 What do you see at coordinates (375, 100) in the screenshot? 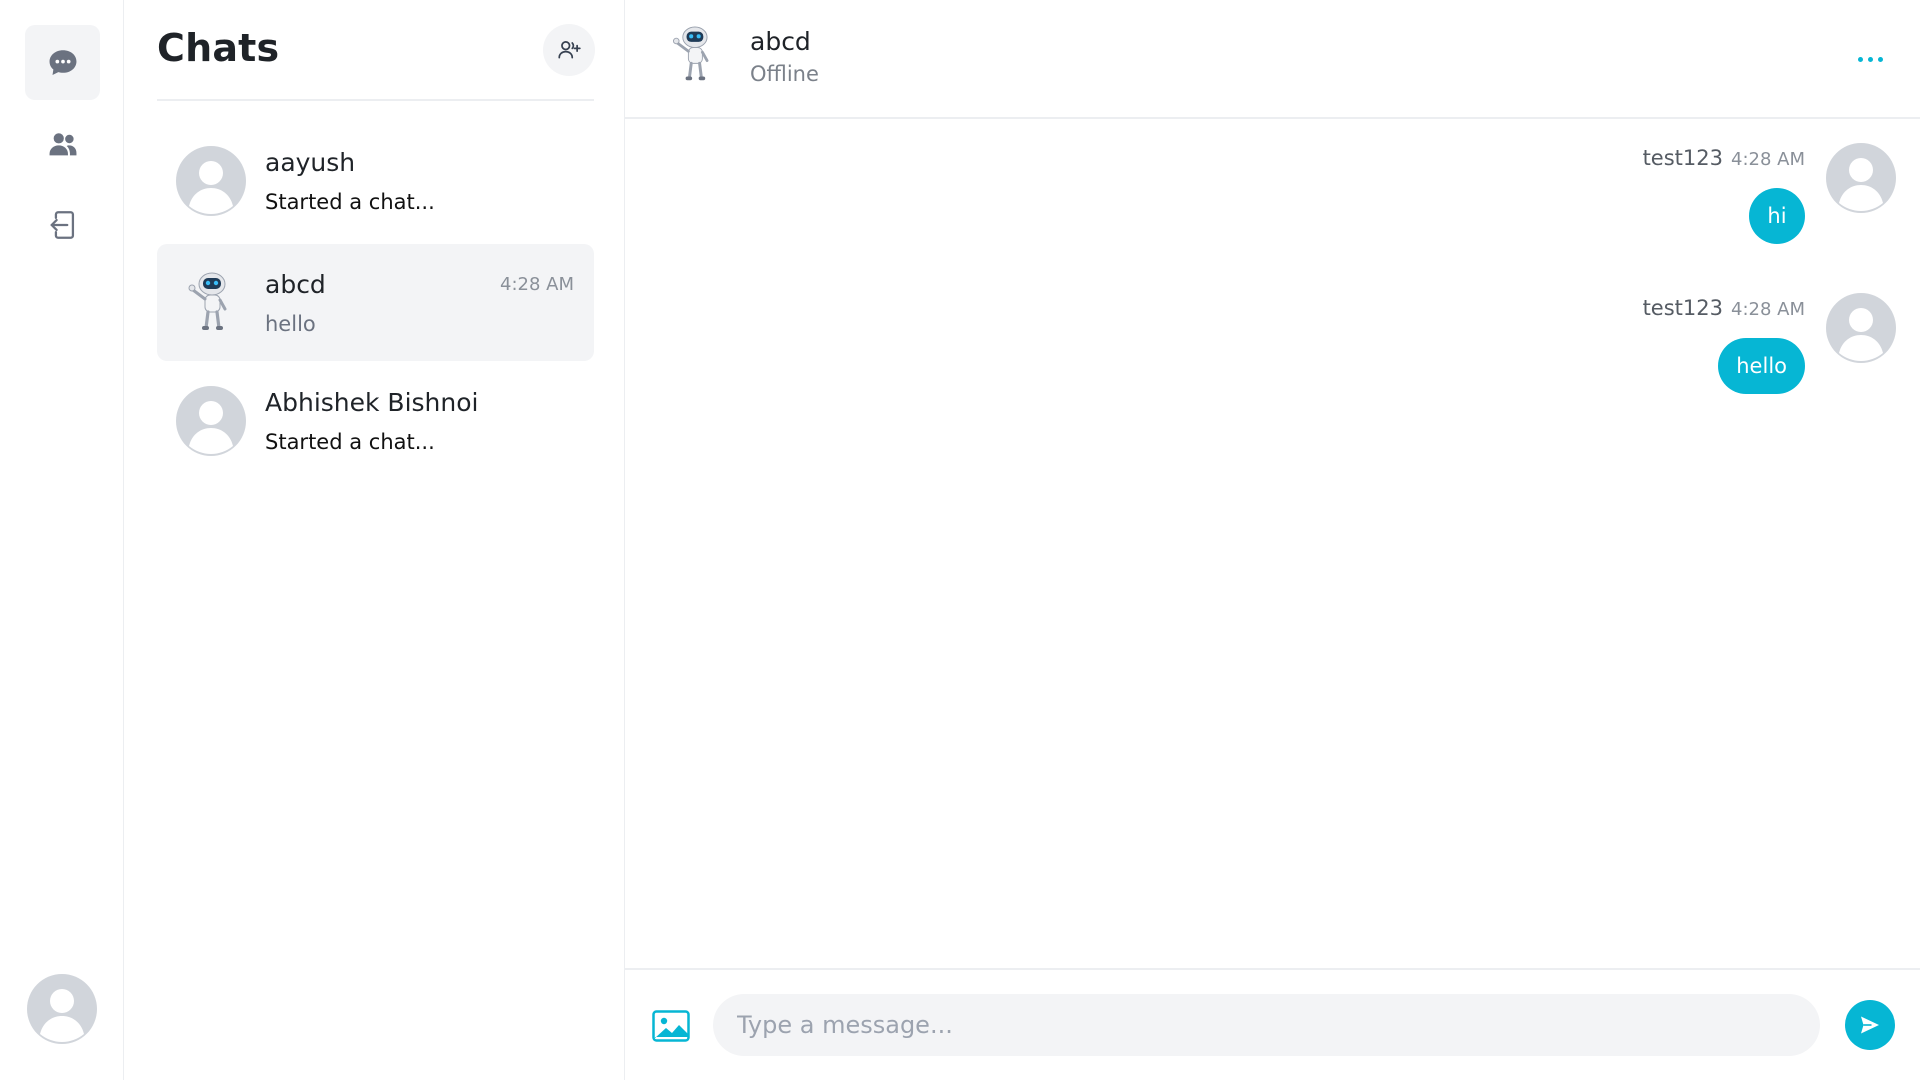
I see `divider` at bounding box center [375, 100].